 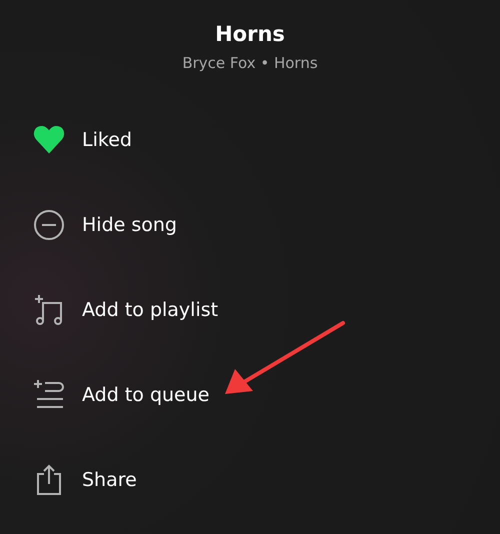 I want to click on heart-icon, so click(x=49, y=140).